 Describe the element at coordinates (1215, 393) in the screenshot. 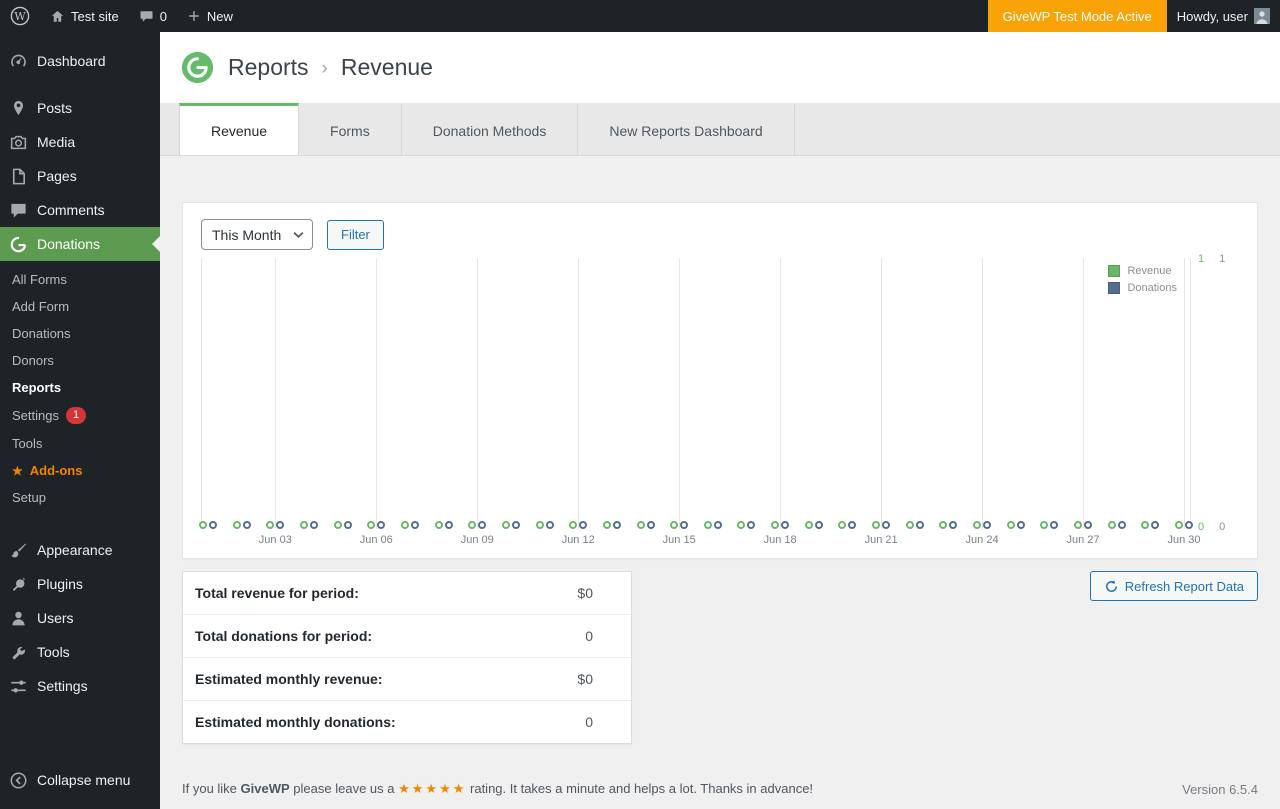

I see `chart-right-axis: 1 1 0 0` at that location.